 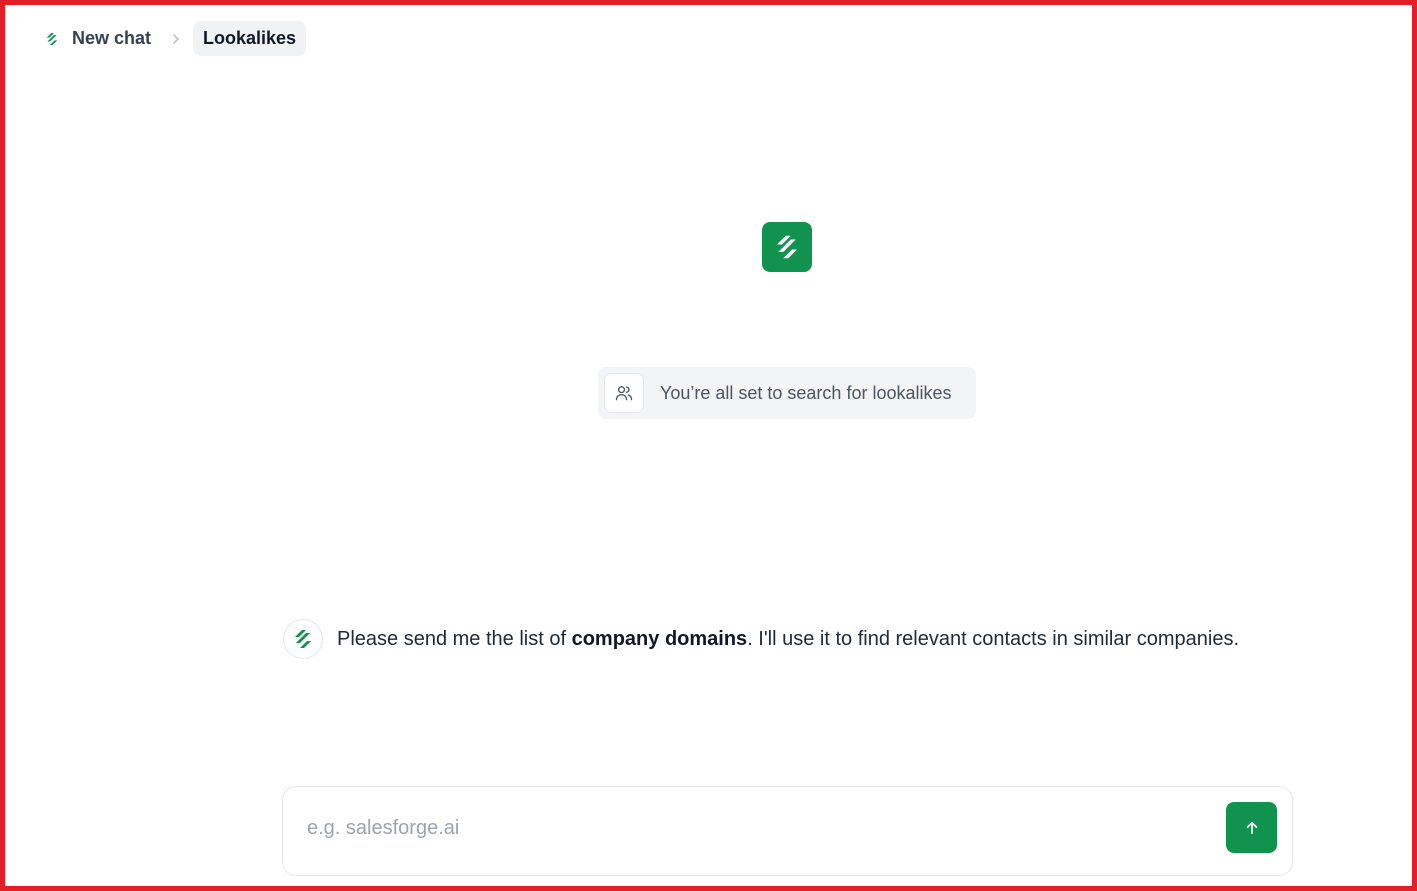 I want to click on send-button, so click(x=1251, y=827).